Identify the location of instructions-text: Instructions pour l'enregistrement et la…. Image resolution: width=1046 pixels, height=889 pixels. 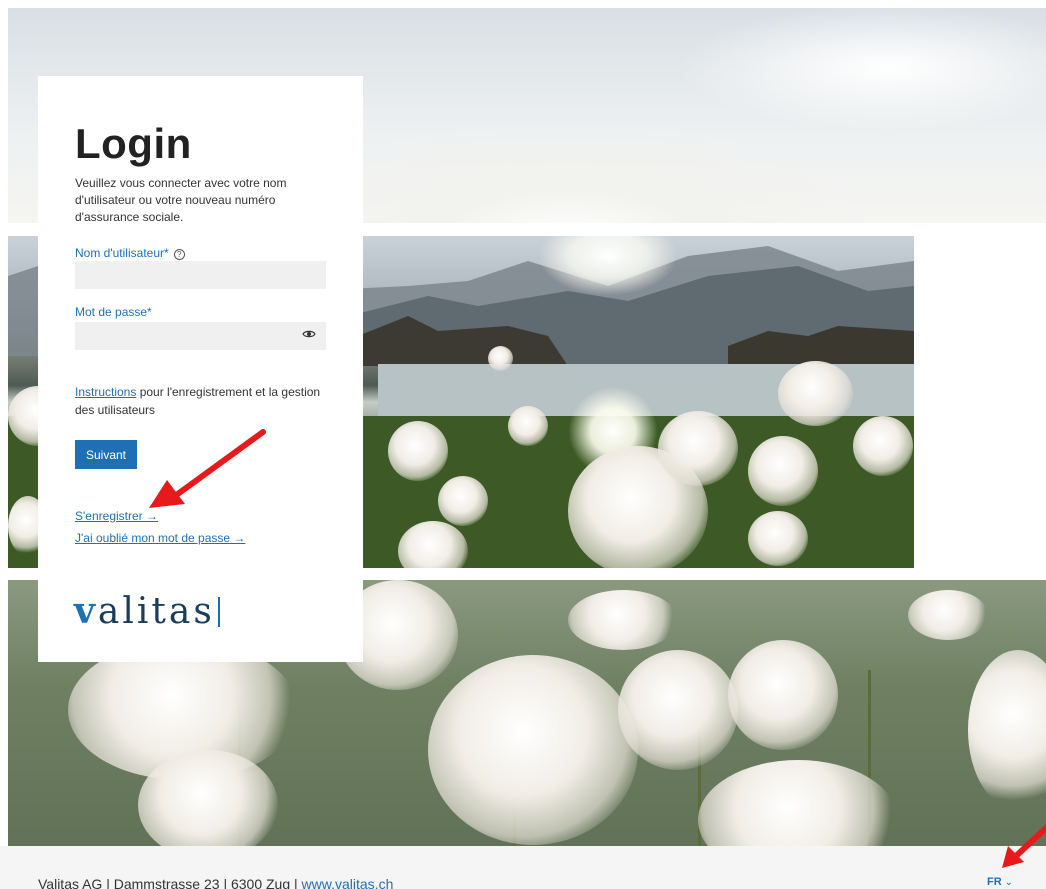
(200, 401).